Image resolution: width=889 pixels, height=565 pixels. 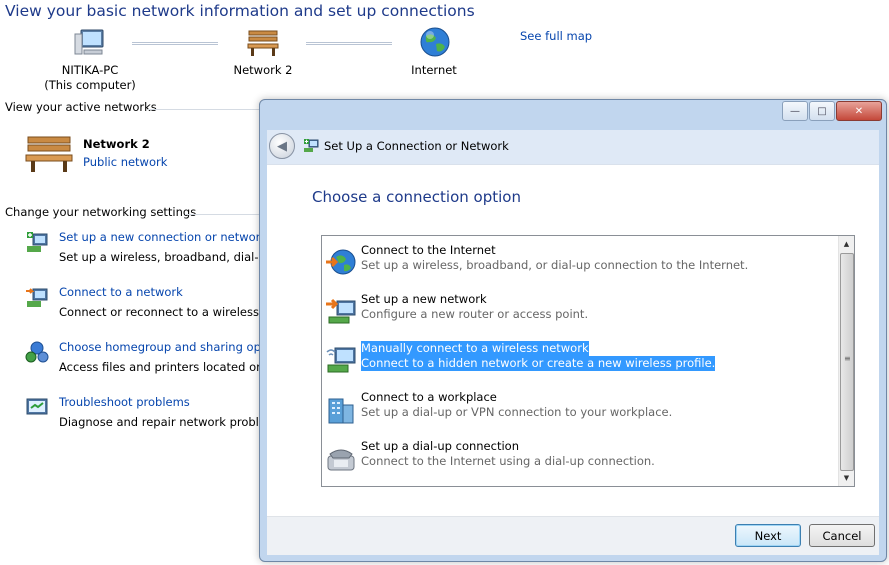 I want to click on minimize-button: —, so click(x=795, y=111).